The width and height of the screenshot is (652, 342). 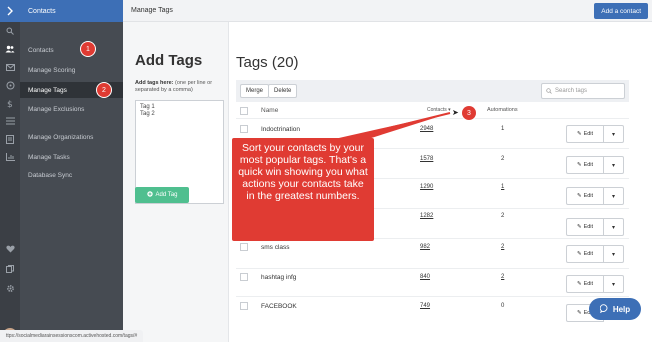 What do you see at coordinates (571, 91) in the screenshot?
I see `search-placeholder: Search tags` at bounding box center [571, 91].